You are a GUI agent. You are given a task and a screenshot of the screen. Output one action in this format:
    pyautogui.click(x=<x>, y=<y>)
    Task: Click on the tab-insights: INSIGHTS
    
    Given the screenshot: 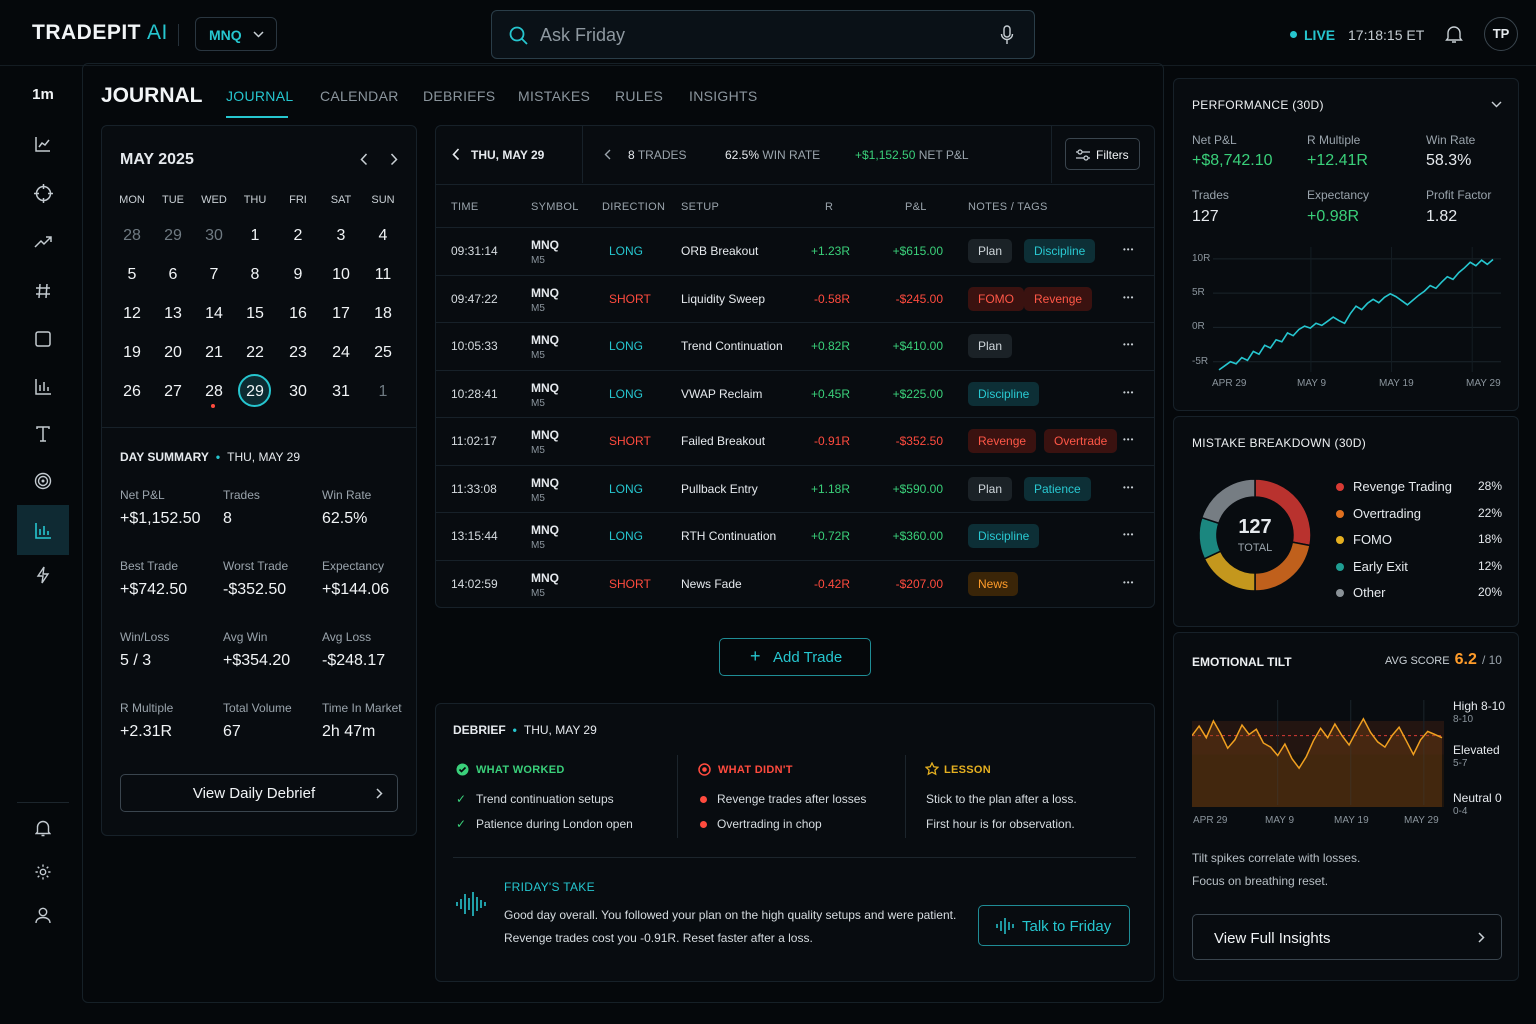 What is the action you would take?
    pyautogui.click(x=723, y=96)
    